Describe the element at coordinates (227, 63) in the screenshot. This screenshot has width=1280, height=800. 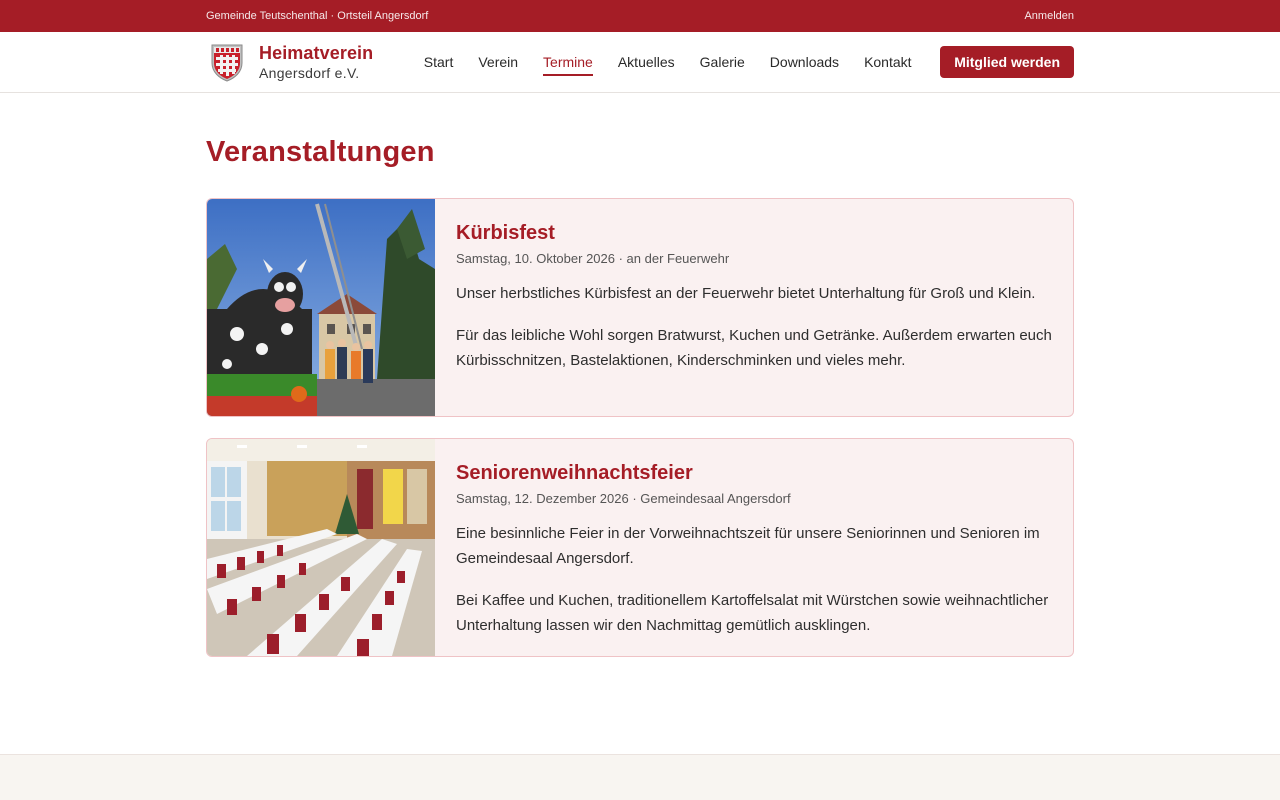
I see `crest-logo-icon` at that location.